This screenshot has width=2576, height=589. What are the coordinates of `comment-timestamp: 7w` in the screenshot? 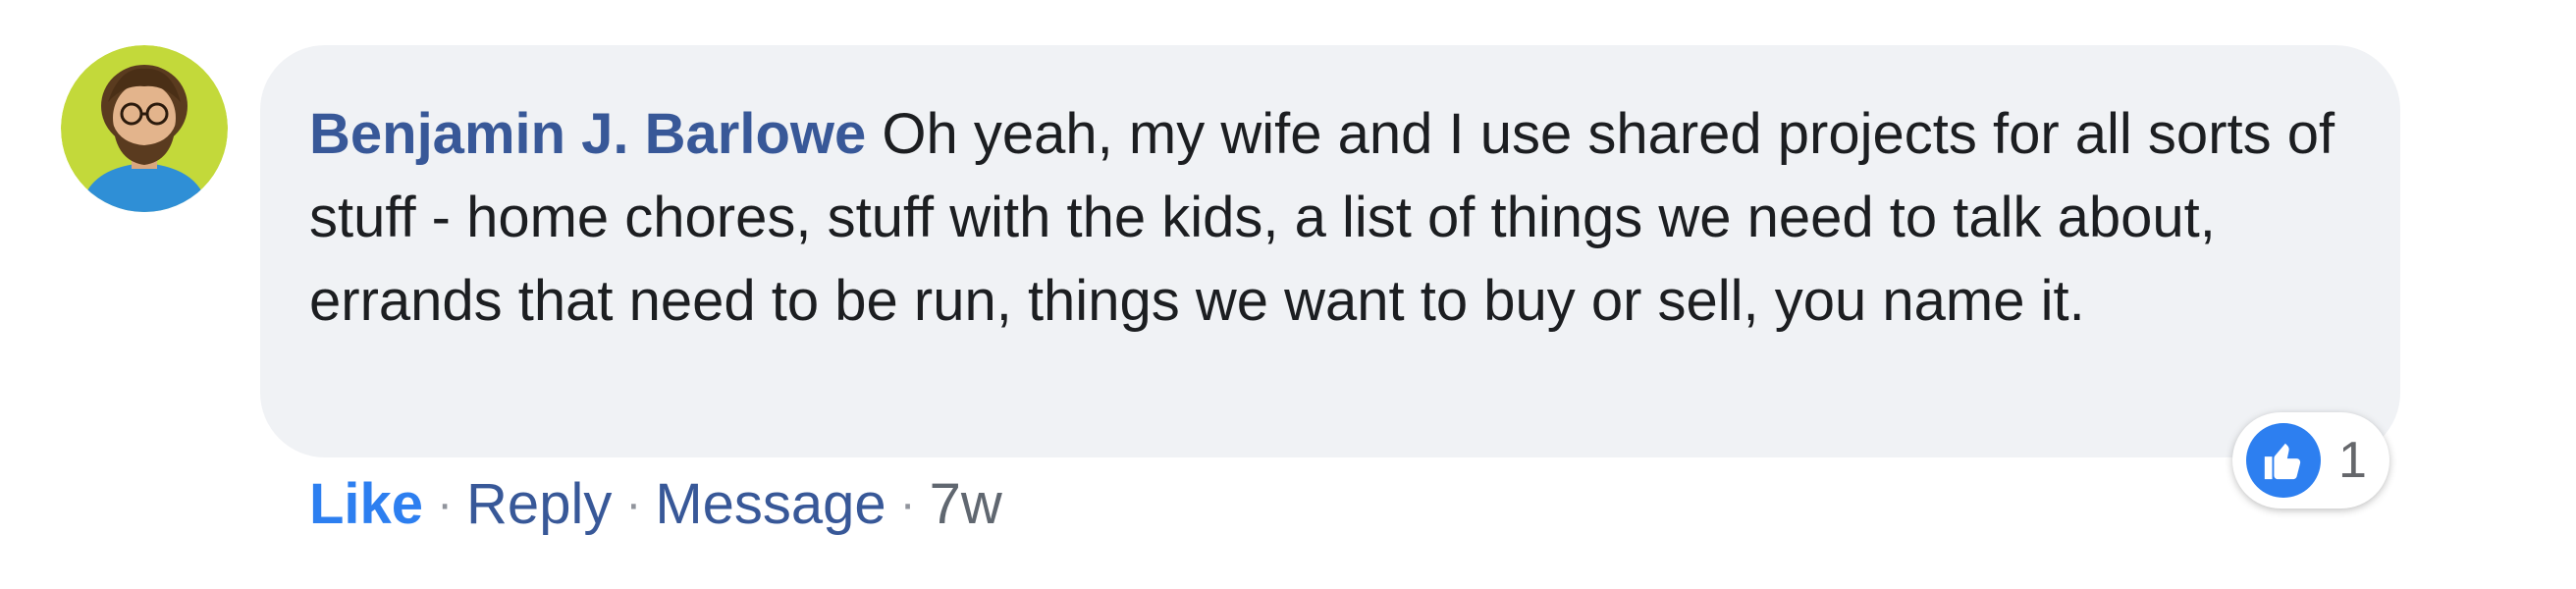 It's located at (966, 504).